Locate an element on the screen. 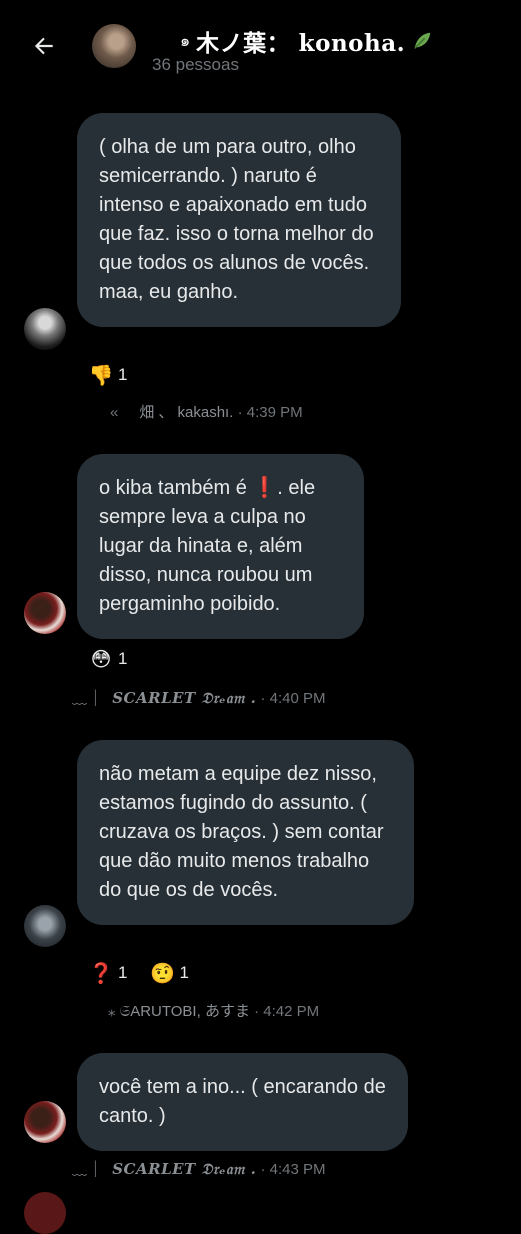 The height and width of the screenshot is (1234, 521). leaf-icon is located at coordinates (422, 40).